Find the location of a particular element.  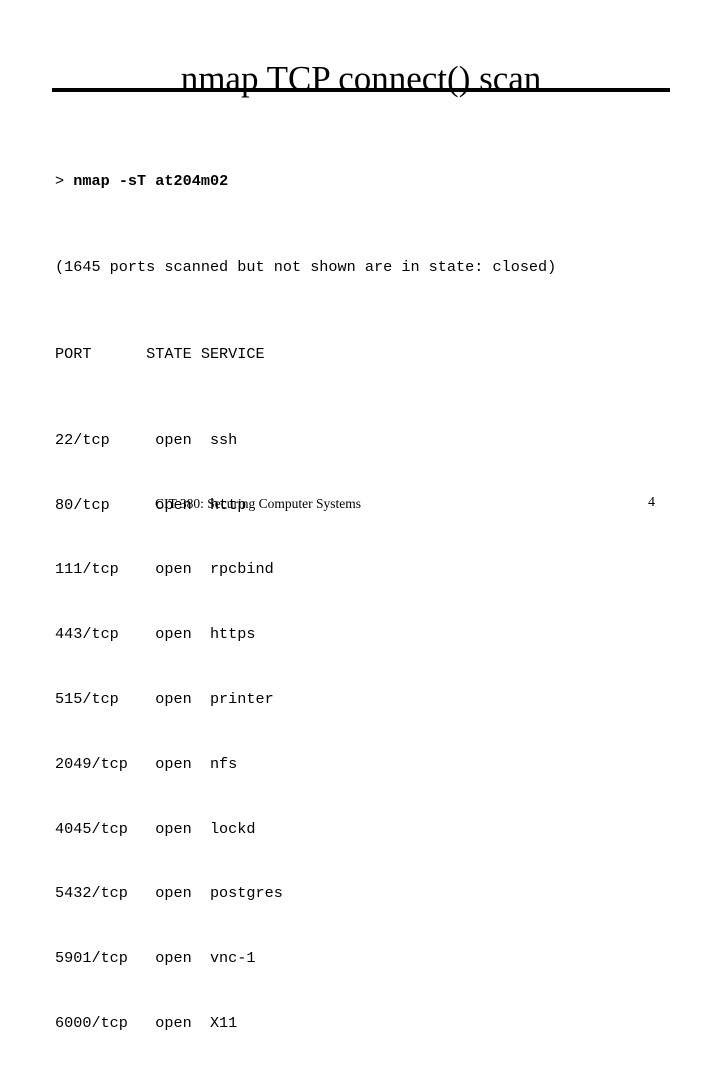

table-row: 515/tcp open printer is located at coordinates (164, 699).